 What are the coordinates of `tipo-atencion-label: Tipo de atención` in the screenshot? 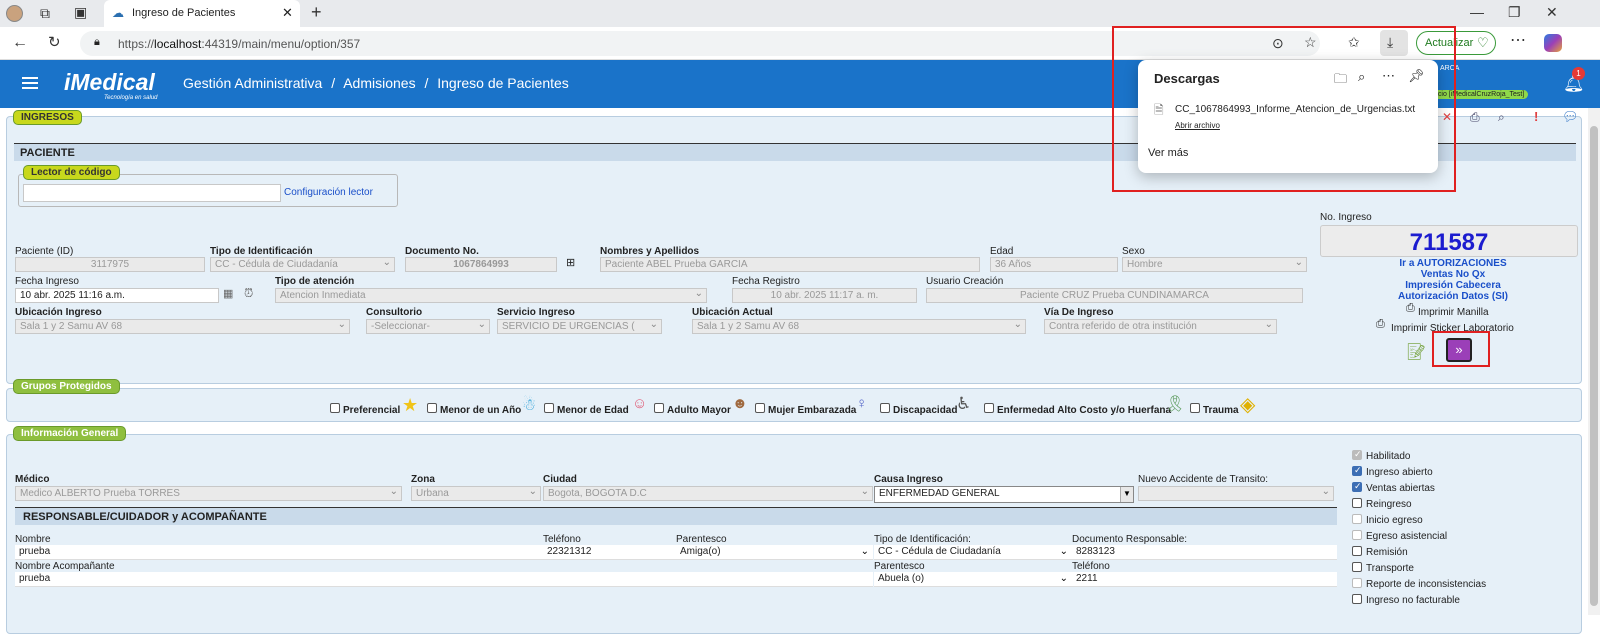 It's located at (315, 281).